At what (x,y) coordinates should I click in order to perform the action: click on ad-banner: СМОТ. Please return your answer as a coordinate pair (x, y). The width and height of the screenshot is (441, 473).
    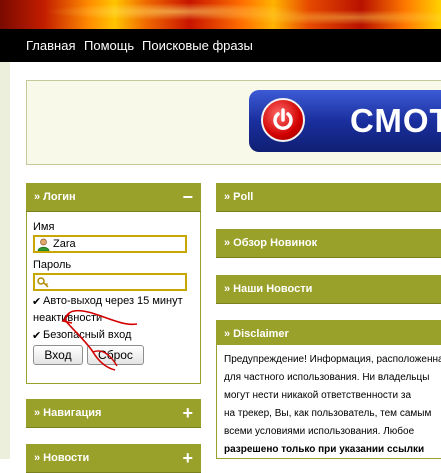
    Looking at the image, I should click on (345, 121).